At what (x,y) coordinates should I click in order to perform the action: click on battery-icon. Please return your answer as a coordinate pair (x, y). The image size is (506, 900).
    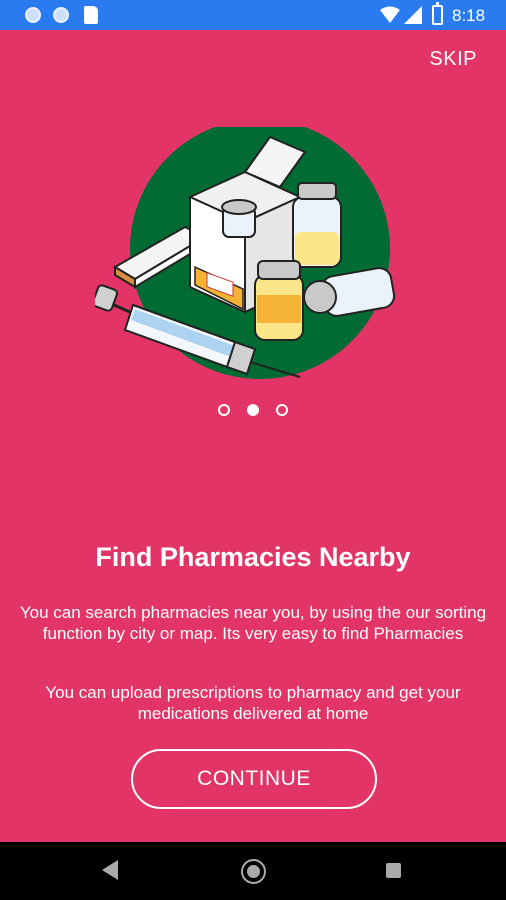
    Looking at the image, I should click on (437, 13).